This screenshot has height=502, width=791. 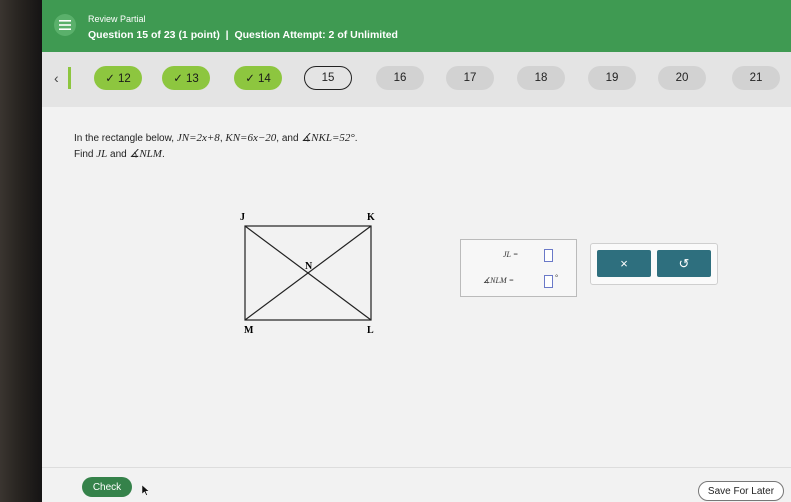 What do you see at coordinates (124, 138) in the screenshot?
I see `problem-intro: In the rectangle below,` at bounding box center [124, 138].